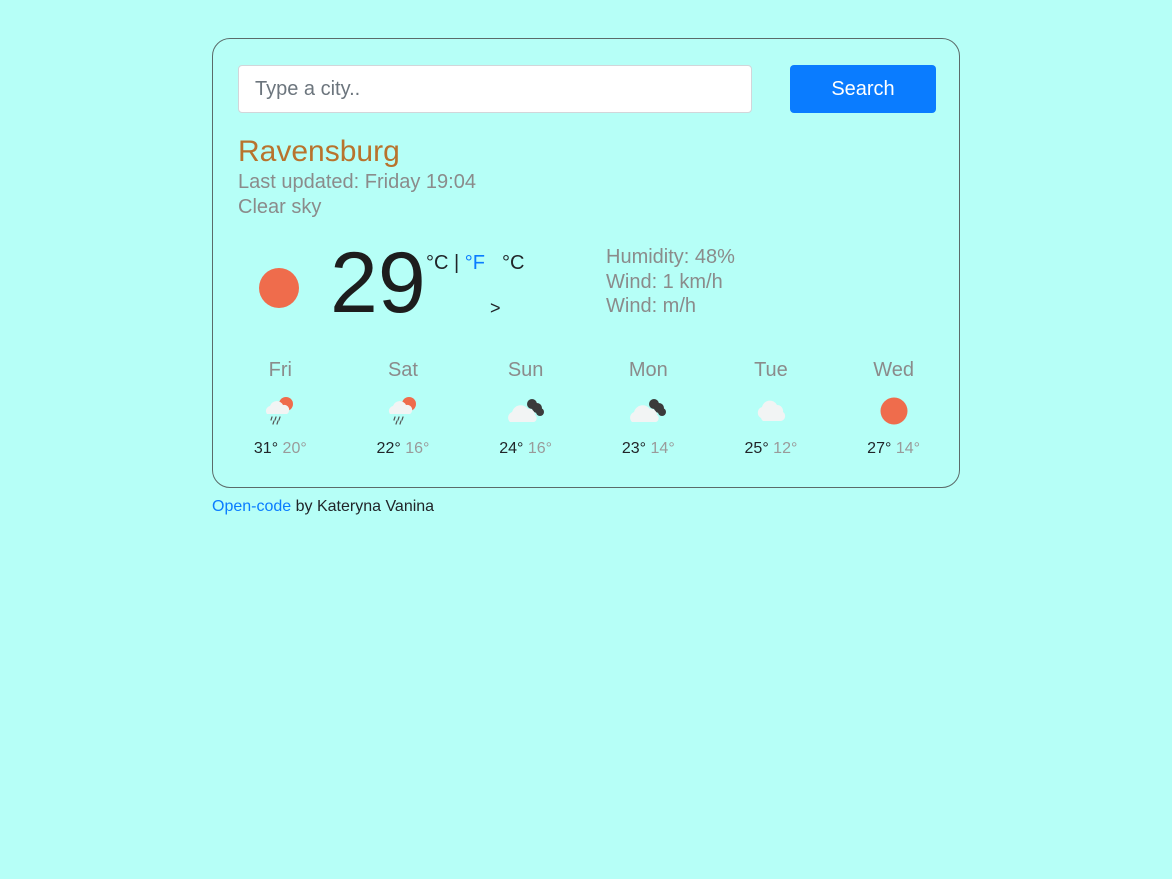 This screenshot has width=1172, height=879. What do you see at coordinates (525, 449) in the screenshot?
I see `forecast-temps: 24° 16°` at bounding box center [525, 449].